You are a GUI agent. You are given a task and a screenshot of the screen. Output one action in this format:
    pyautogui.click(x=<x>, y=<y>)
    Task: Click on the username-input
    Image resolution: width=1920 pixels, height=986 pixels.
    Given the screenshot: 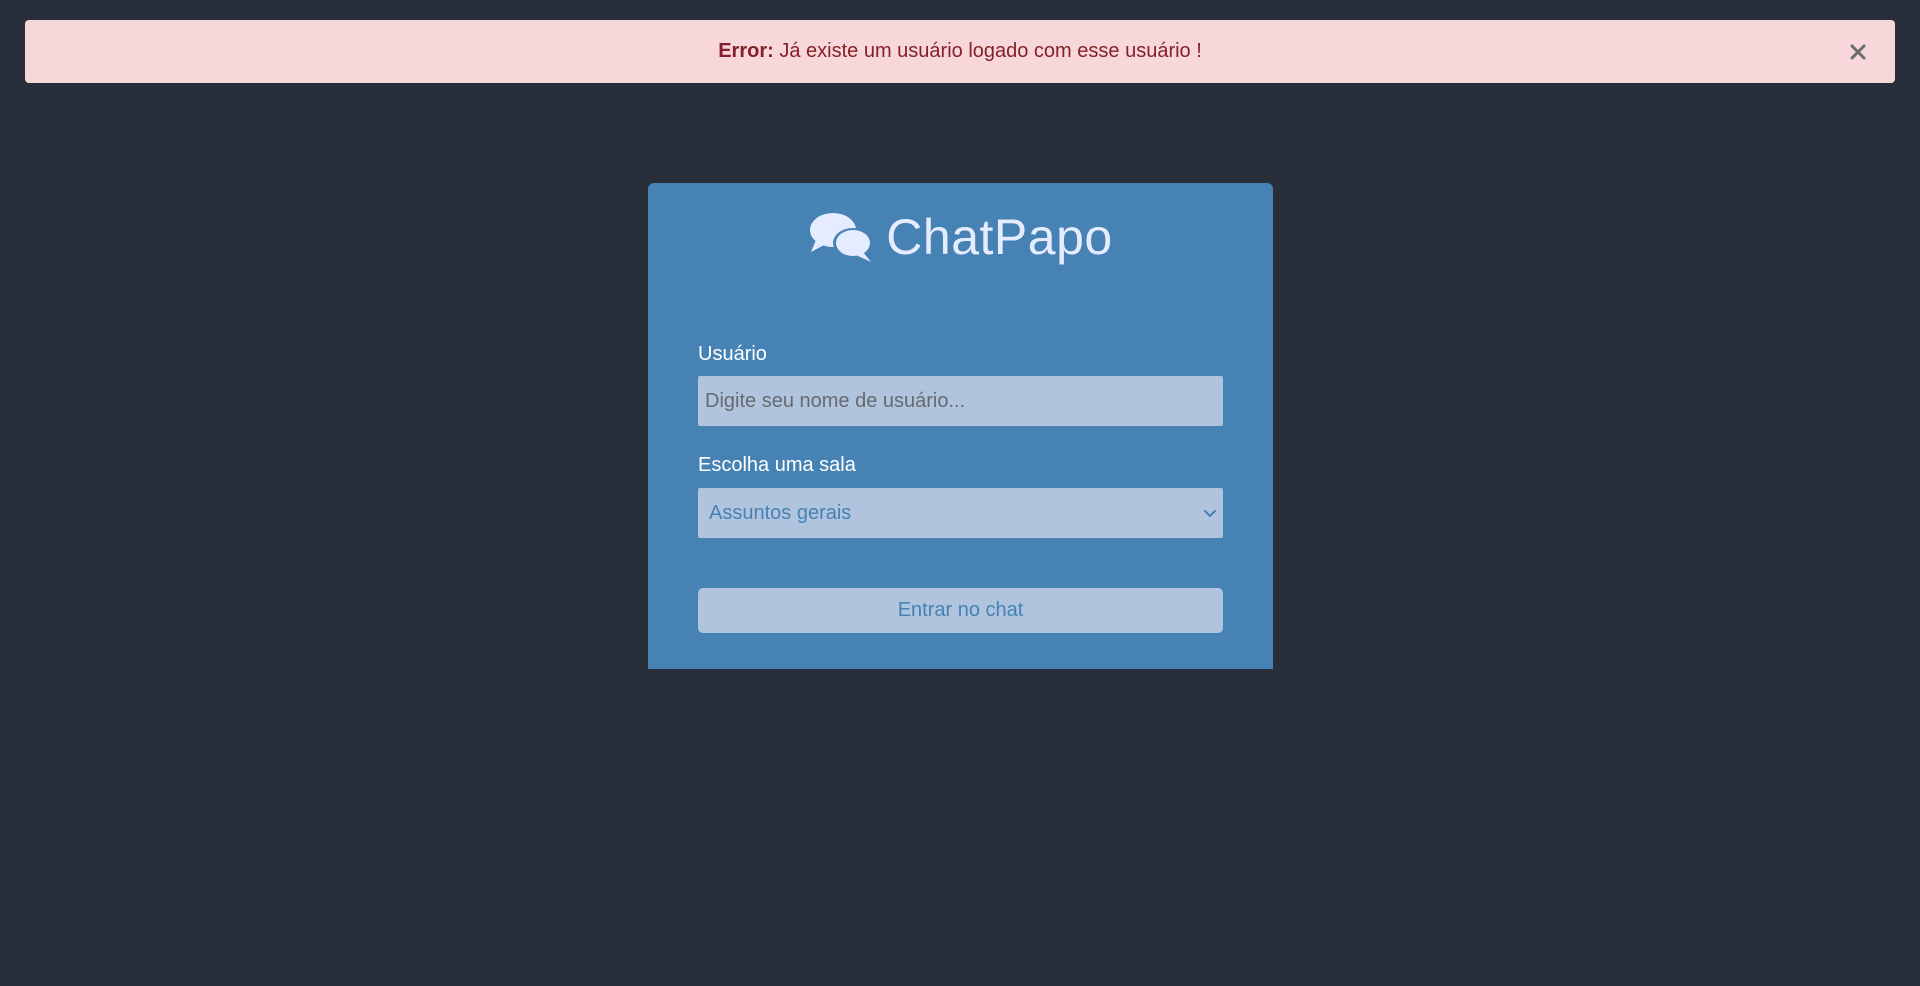 What is the action you would take?
    pyautogui.click(x=960, y=401)
    